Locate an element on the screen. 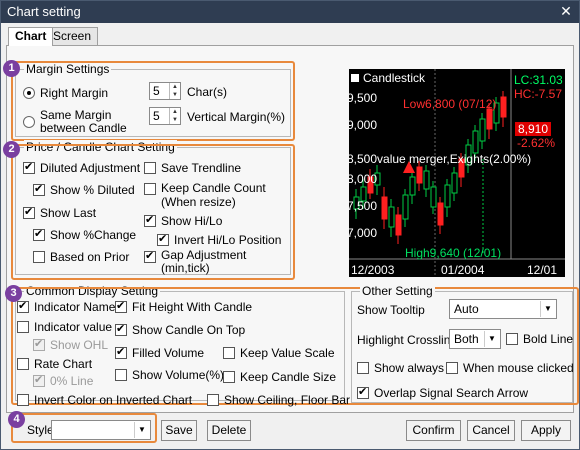 The image size is (580, 450). indicator-value-checkbox: Indicator value is located at coordinates (64, 327).